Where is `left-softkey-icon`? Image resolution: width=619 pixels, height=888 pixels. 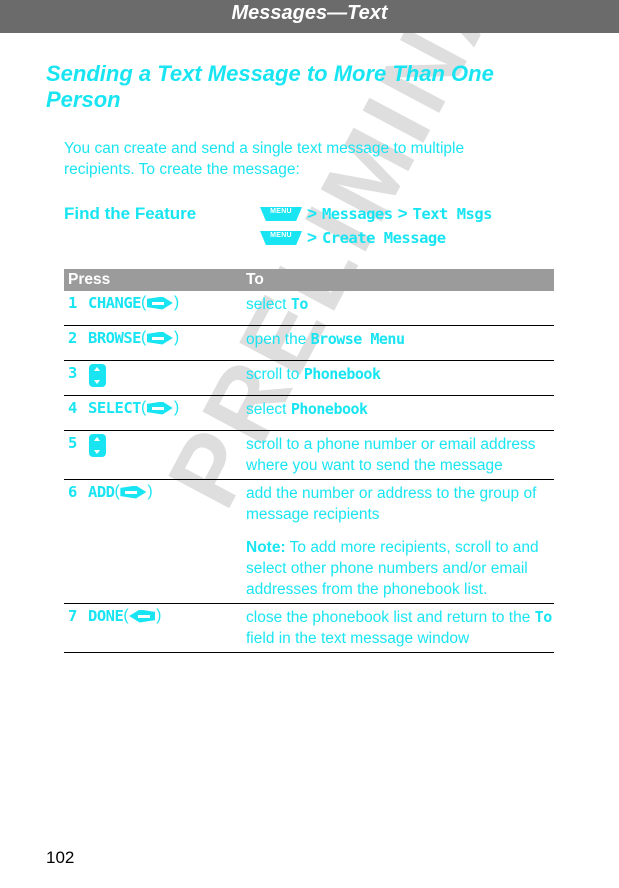
left-softkey-icon is located at coordinates (142, 616).